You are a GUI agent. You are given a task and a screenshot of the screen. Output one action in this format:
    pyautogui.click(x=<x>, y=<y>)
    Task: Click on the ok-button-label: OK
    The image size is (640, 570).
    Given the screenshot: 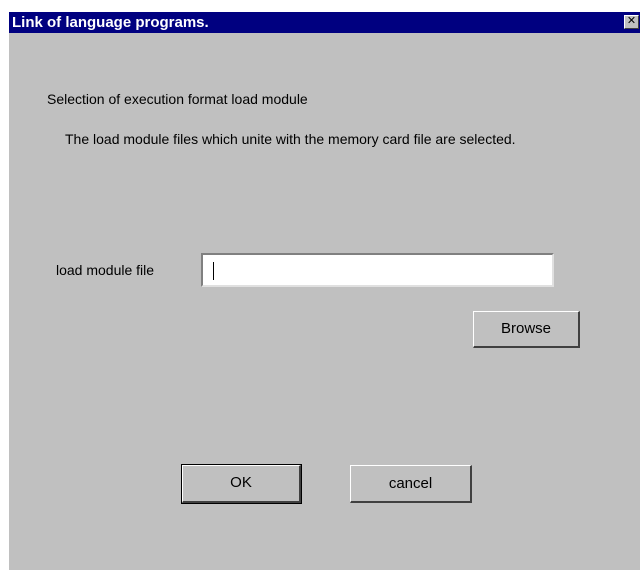 What is the action you would take?
    pyautogui.click(x=241, y=484)
    